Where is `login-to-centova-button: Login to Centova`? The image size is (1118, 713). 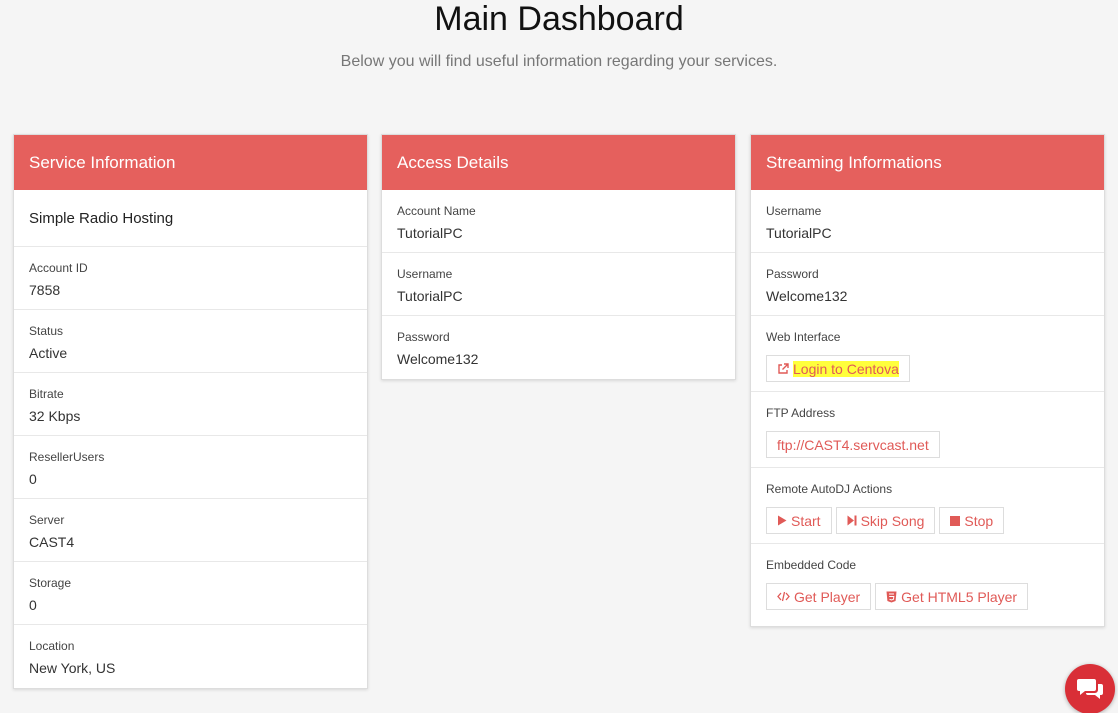 login-to-centova-button: Login to Centova is located at coordinates (838, 368).